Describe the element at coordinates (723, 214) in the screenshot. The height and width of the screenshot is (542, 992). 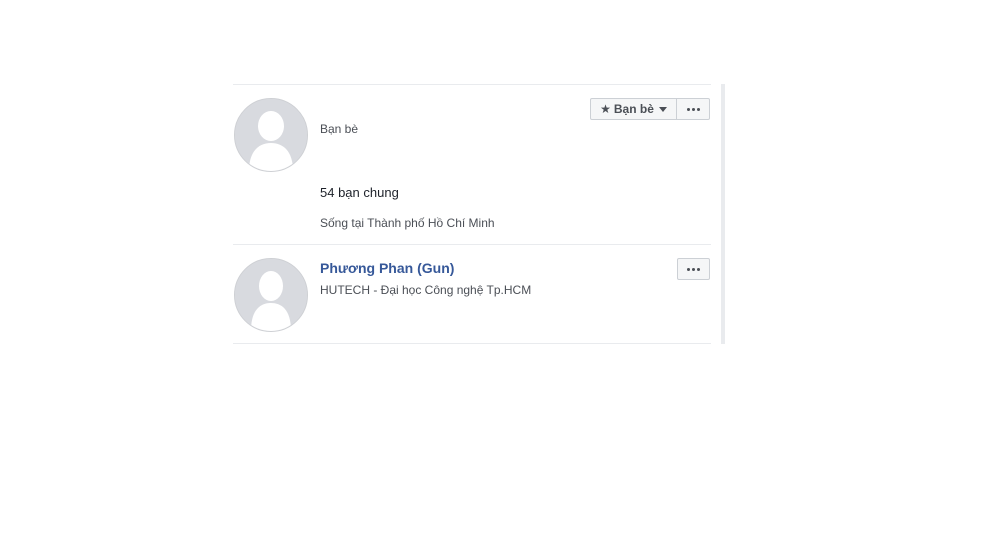
I see `scrollbar-track` at that location.